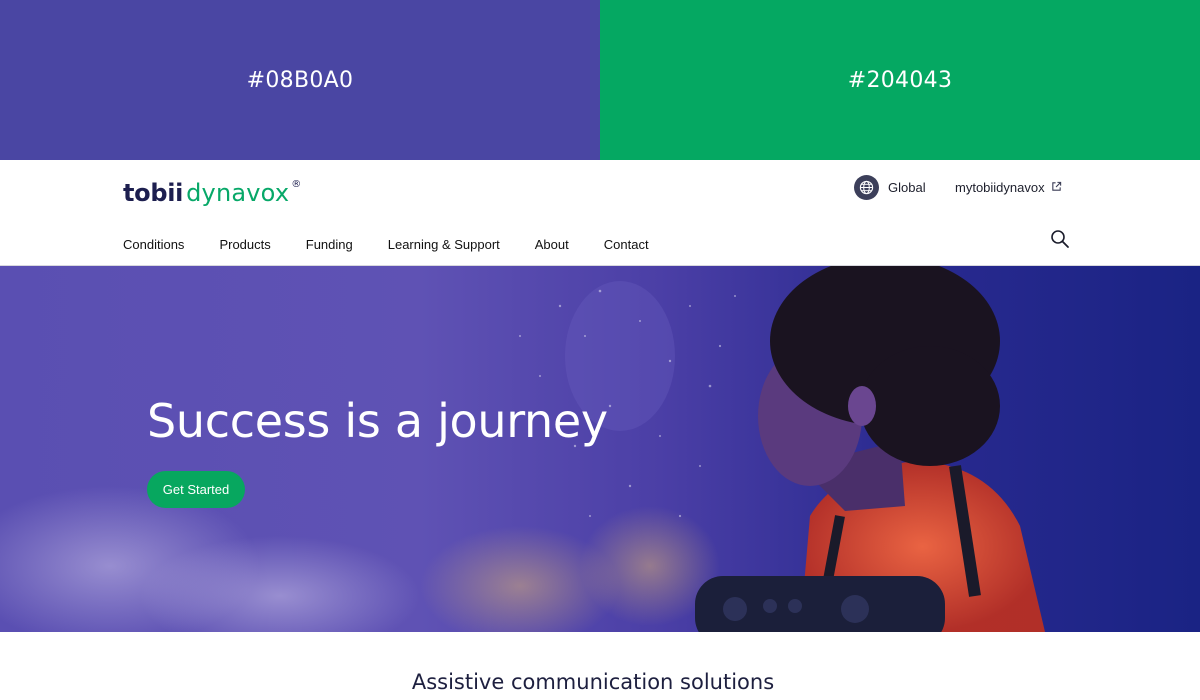  Describe the element at coordinates (238, 193) in the screenshot. I see `logo-text-dynavox: dynavox` at that location.